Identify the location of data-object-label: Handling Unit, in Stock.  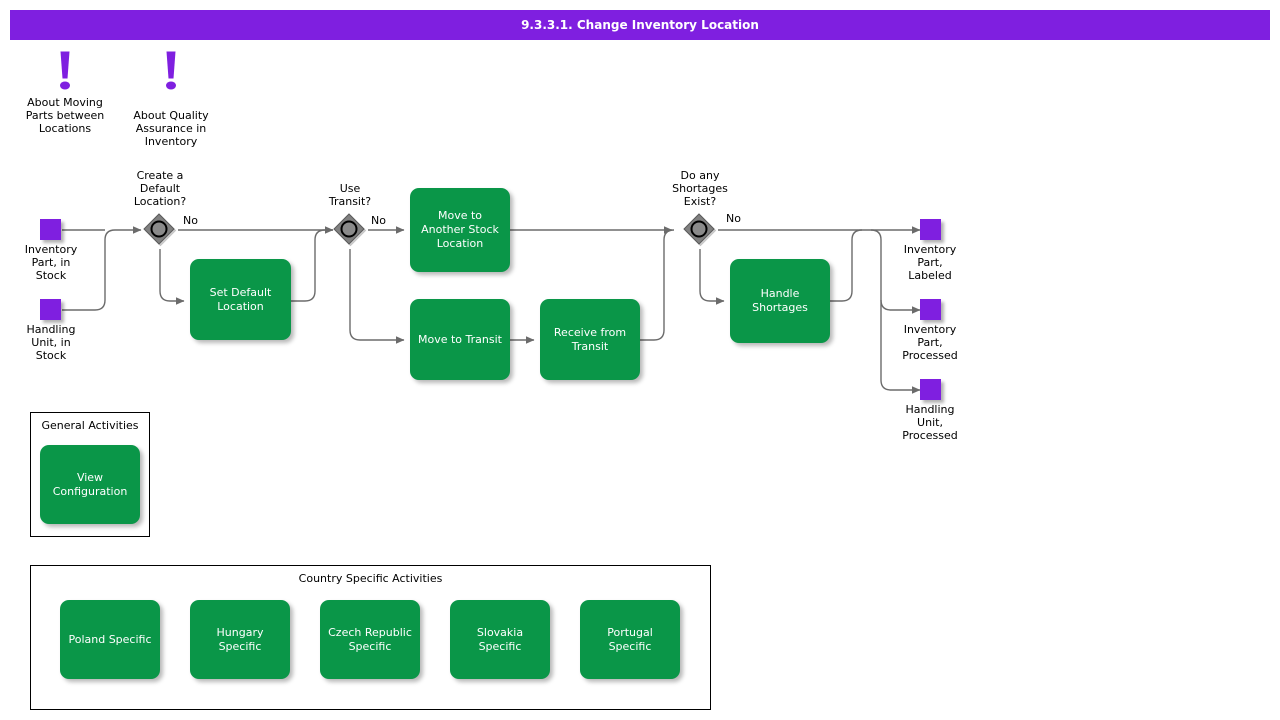
(51, 342).